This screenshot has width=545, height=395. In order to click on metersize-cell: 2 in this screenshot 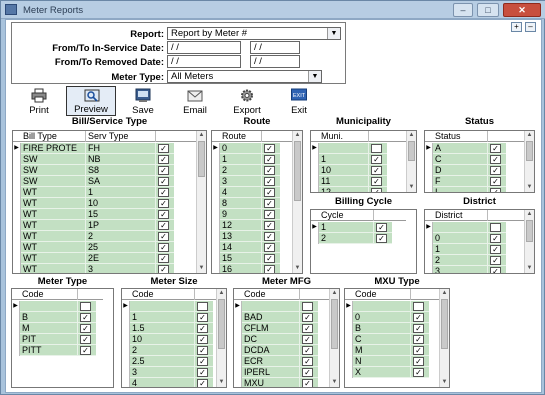, I will do `click(162, 350)`.